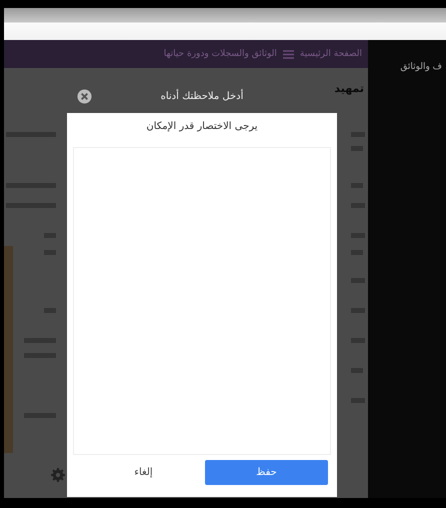 The width and height of the screenshot is (446, 508). What do you see at coordinates (421, 67) in the screenshot?
I see `side-panel-title: ف والوثائق` at bounding box center [421, 67].